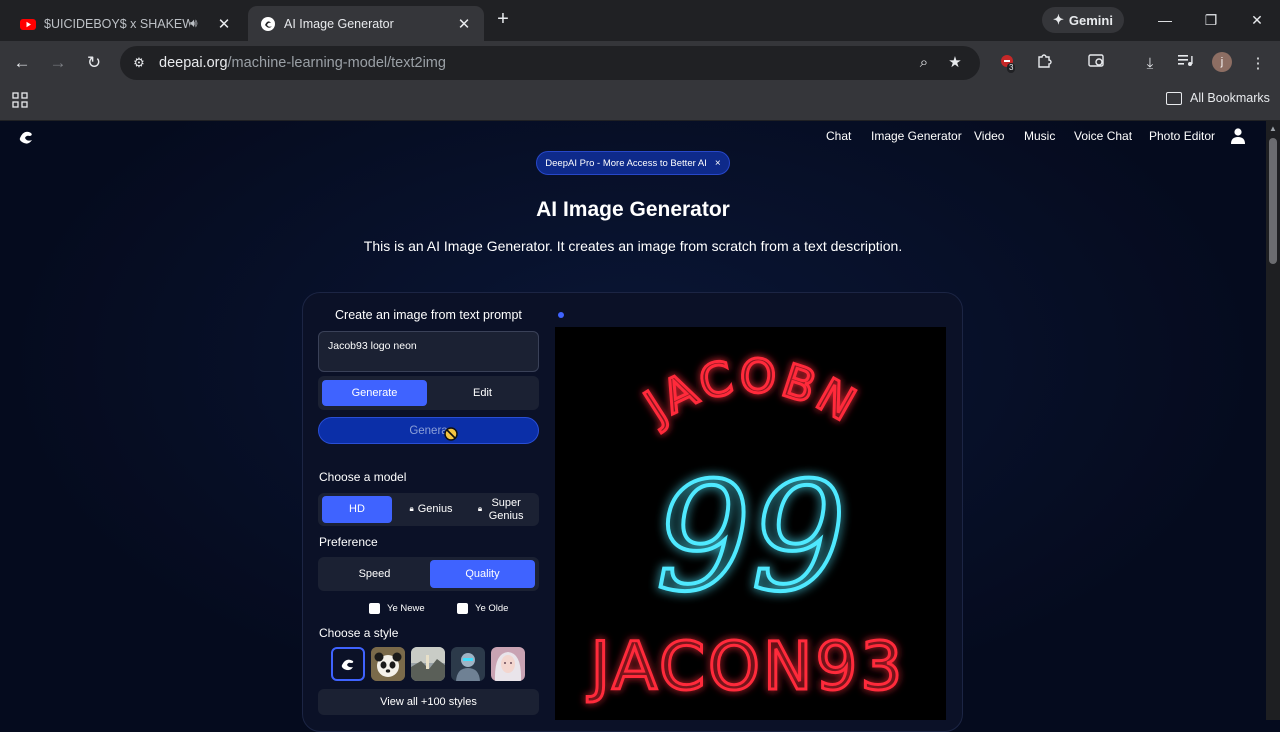 This screenshot has width=1280, height=732. Describe the element at coordinates (955, 63) in the screenshot. I see `bookmark-star-icon: ★` at that location.